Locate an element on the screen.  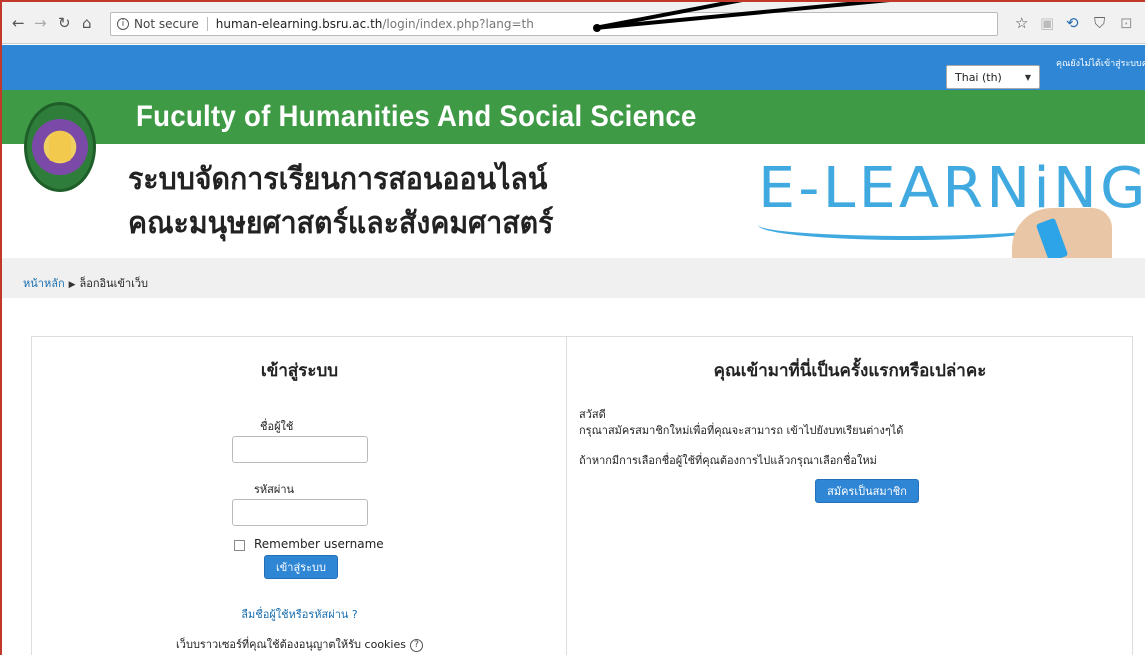
language-selected-value: Thai (th) is located at coordinates (978, 77).